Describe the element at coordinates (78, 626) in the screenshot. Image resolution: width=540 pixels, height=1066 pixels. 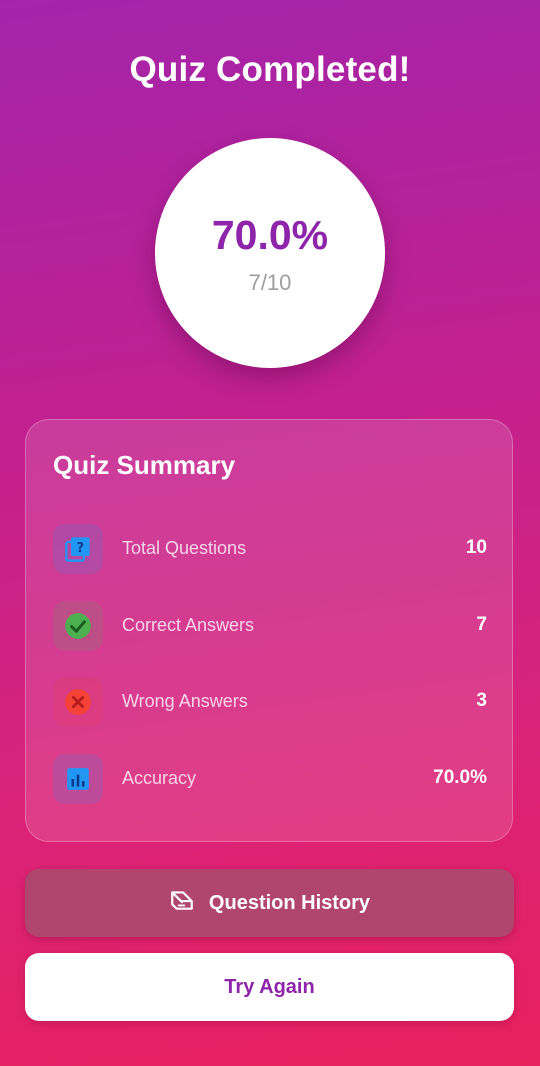
I see `check-circle-icon` at that location.